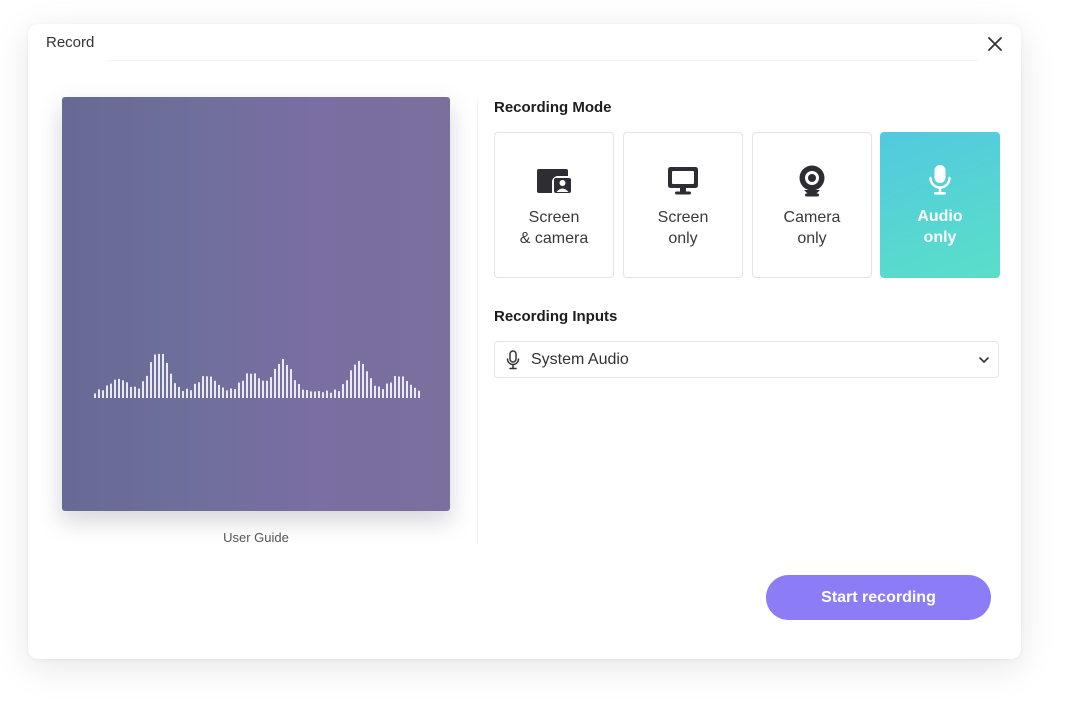 The image size is (1080, 720). Describe the element at coordinates (940, 205) in the screenshot. I see `mode-audio-only: Audio only` at that location.